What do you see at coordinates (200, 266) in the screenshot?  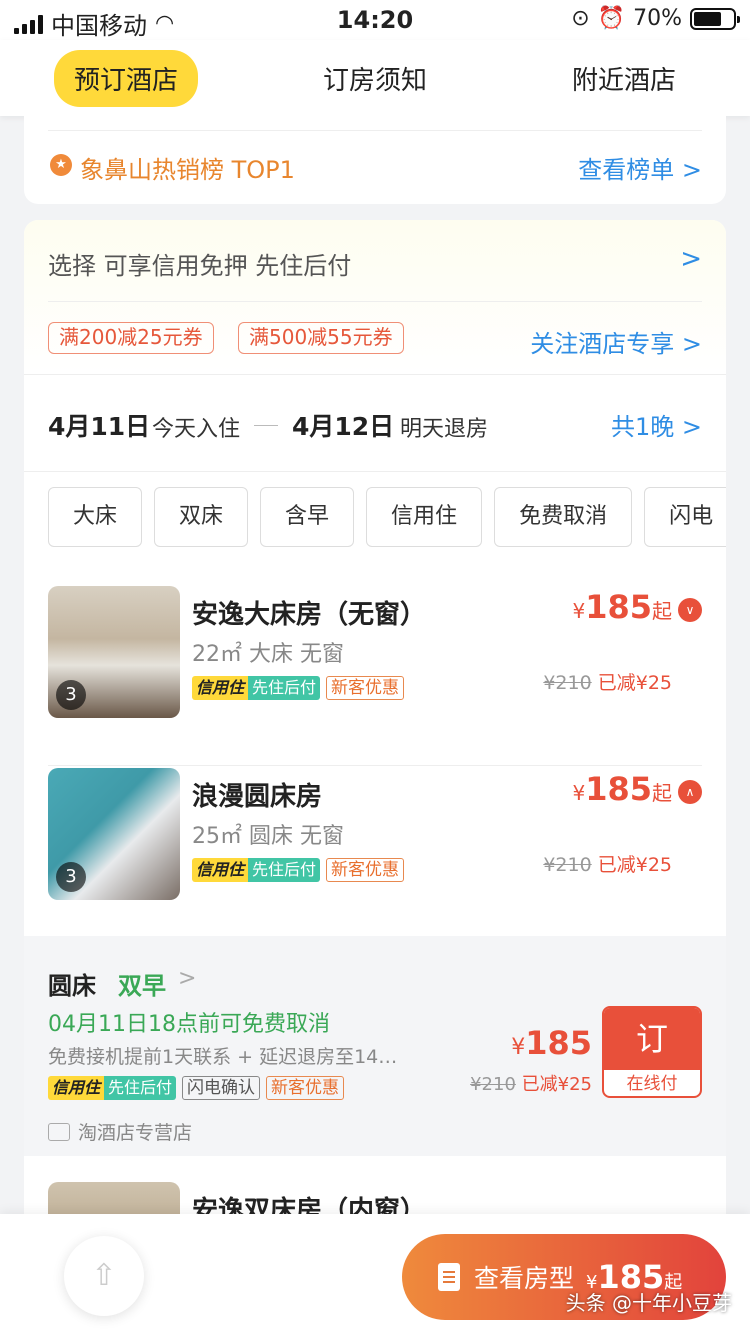 I see `credit-perk-text: 选择 可享信用免押 先住后付` at bounding box center [200, 266].